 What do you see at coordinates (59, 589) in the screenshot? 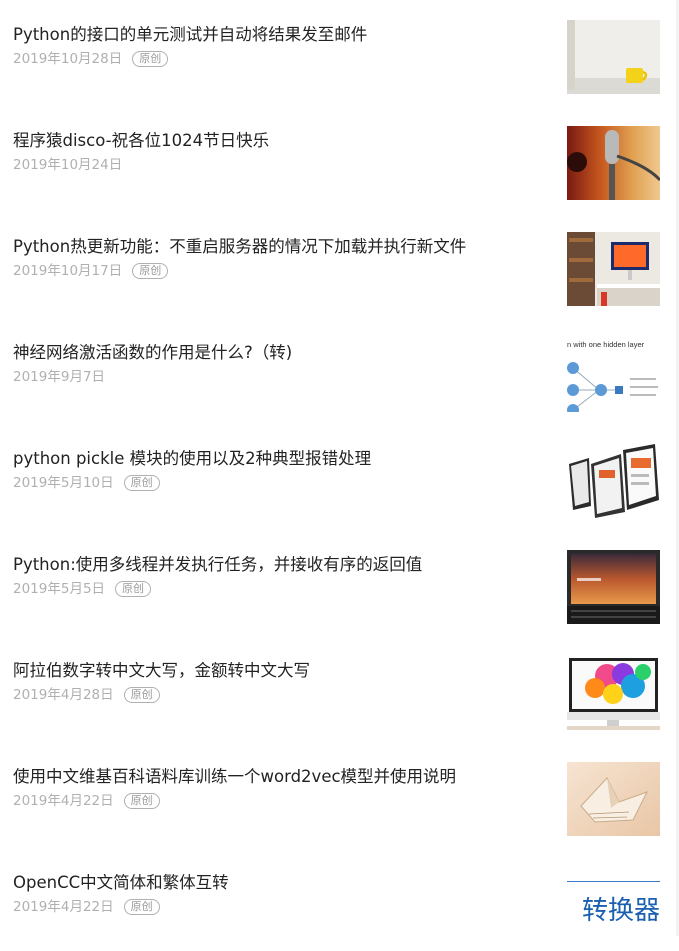
I see `article-date: 2019年5月5日` at bounding box center [59, 589].